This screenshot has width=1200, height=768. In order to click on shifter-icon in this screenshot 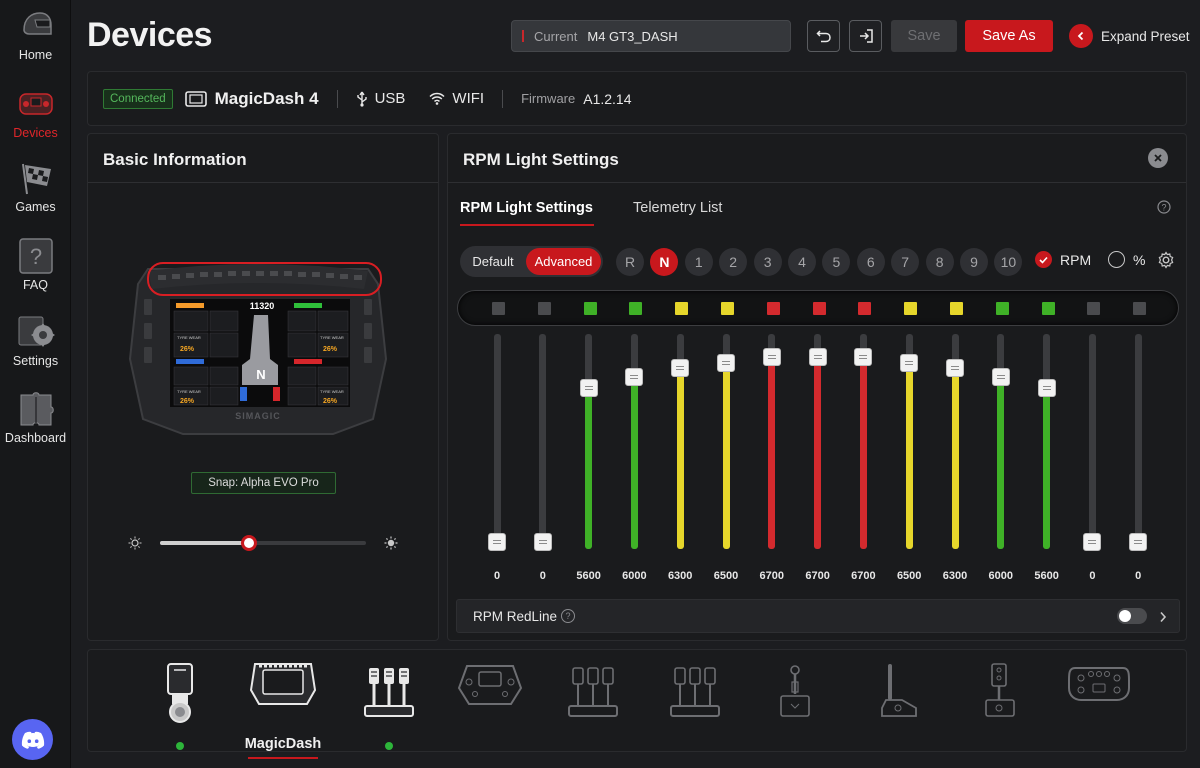, I will do `click(180, 693)`.